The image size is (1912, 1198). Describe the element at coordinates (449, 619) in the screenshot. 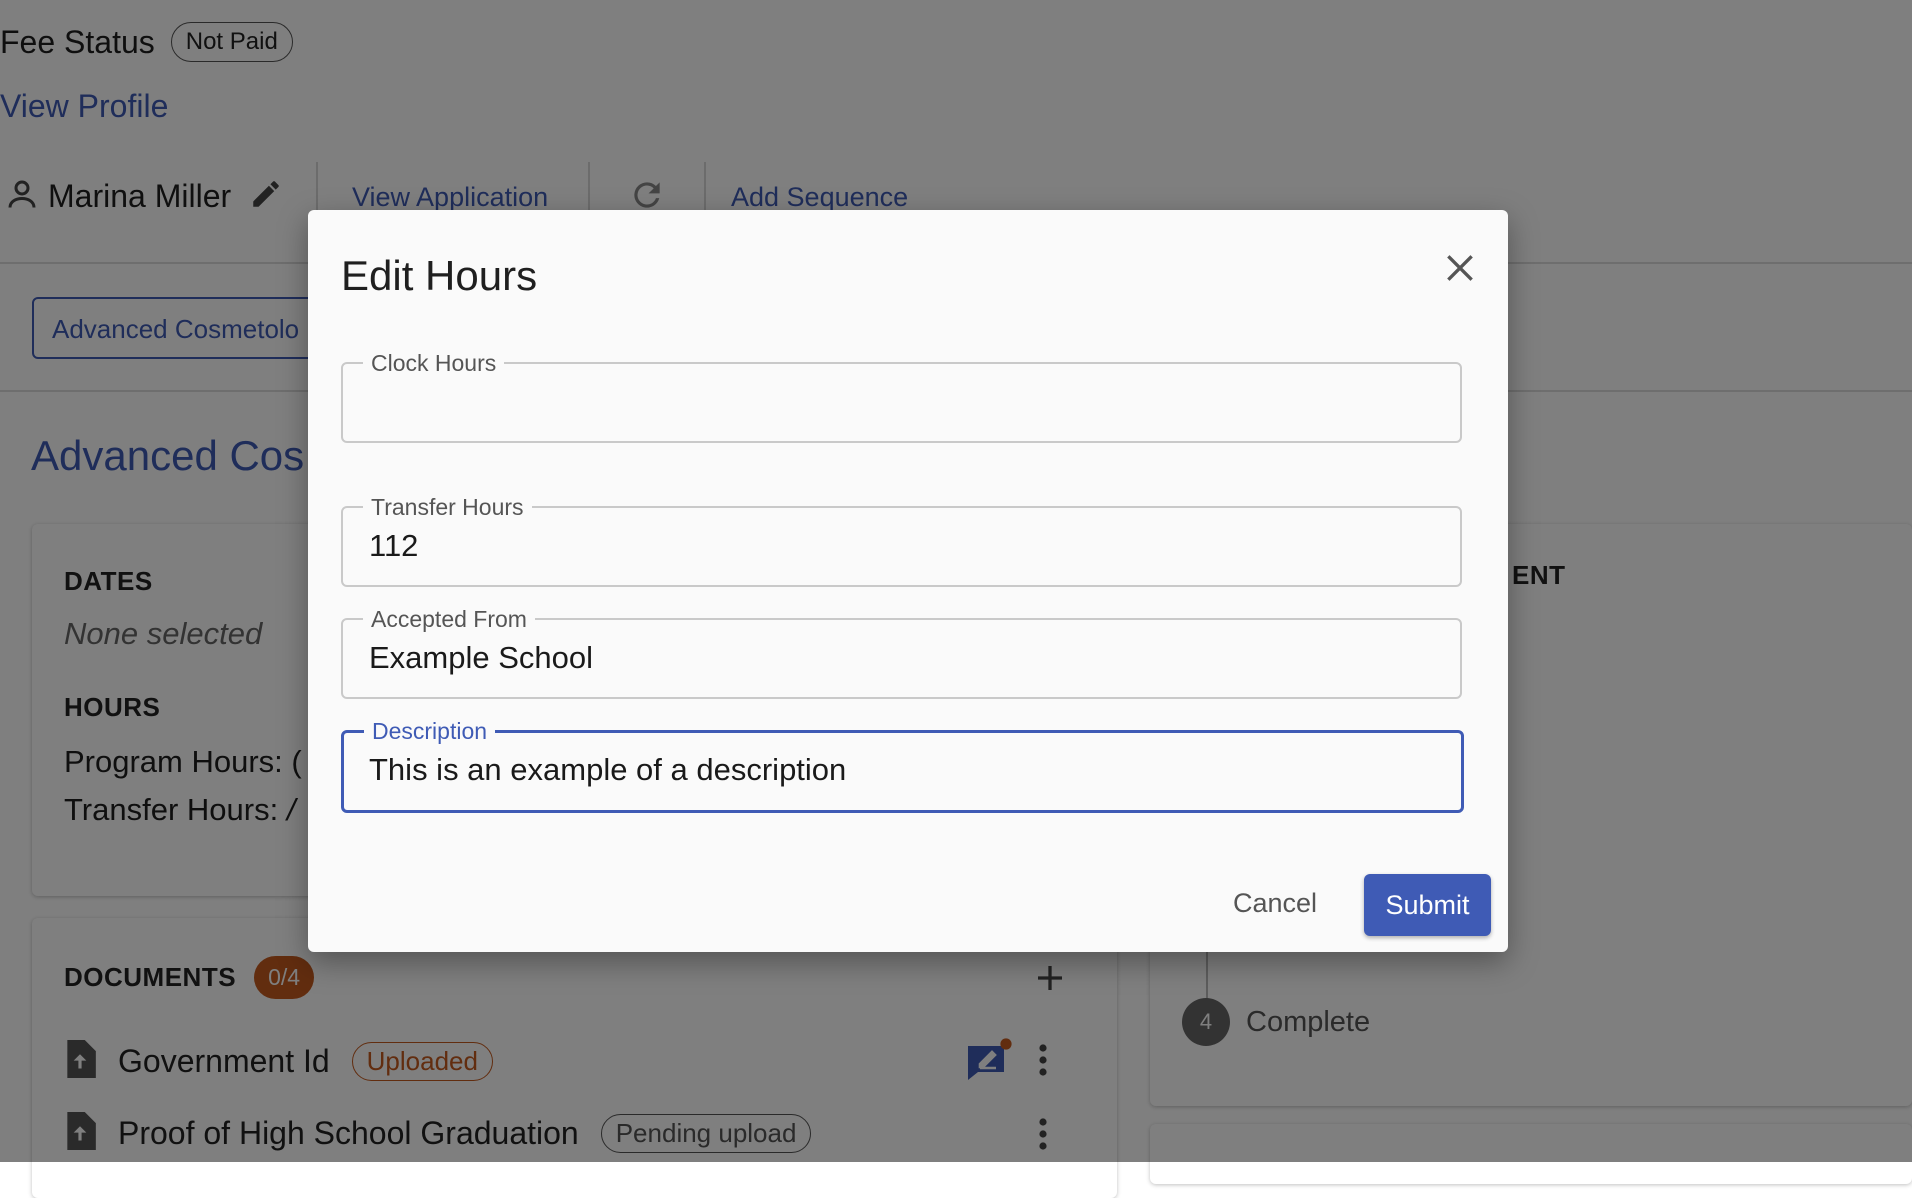

I see `accepted-from-label: Accepted From` at that location.